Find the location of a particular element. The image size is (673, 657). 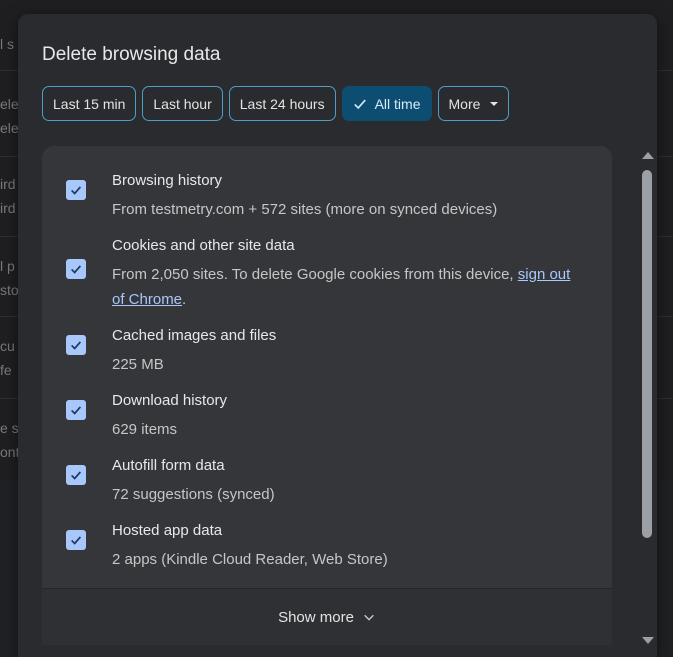

download-history-checkbox is located at coordinates (76, 410).